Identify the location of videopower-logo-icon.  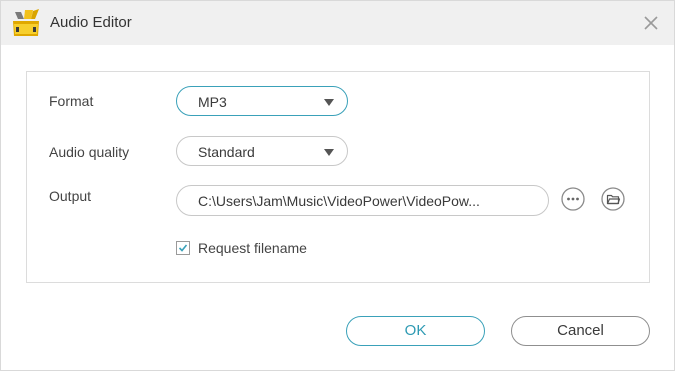
(26, 22).